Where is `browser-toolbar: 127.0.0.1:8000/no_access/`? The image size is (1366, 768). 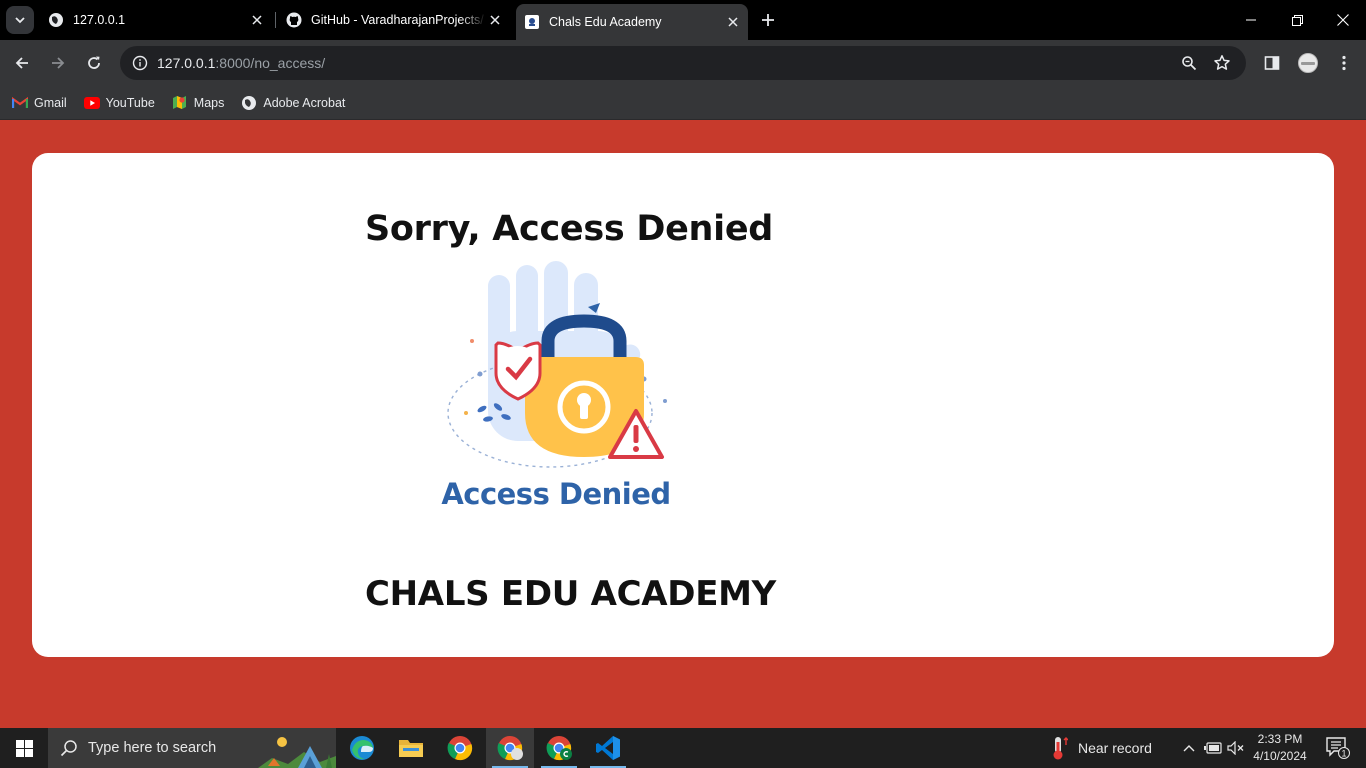 browser-toolbar: 127.0.0.1:8000/no_access/ is located at coordinates (683, 63).